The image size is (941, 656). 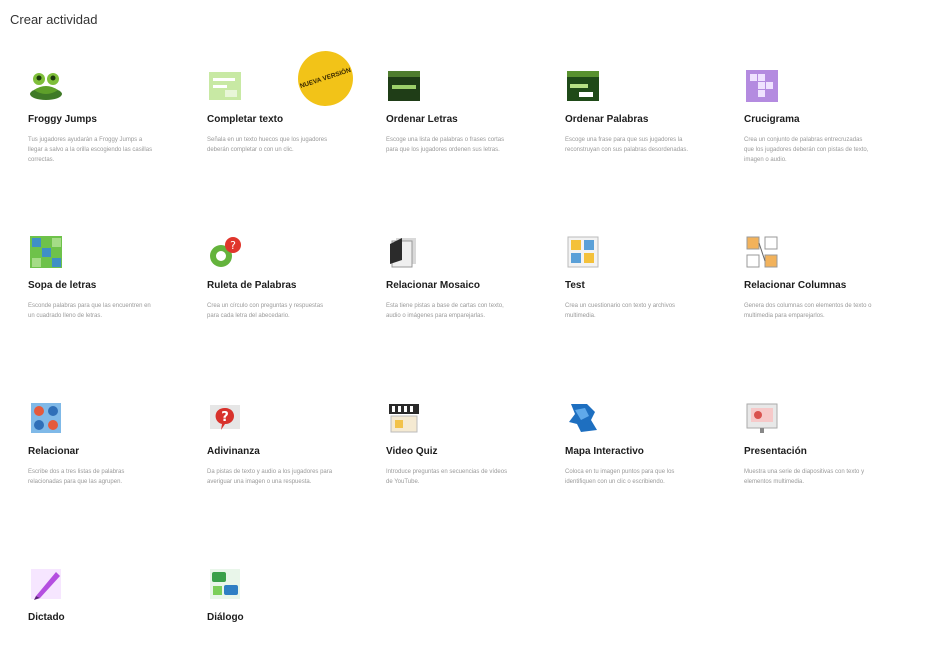 What do you see at coordinates (403, 253) in the screenshot?
I see `mosaic-icon` at bounding box center [403, 253].